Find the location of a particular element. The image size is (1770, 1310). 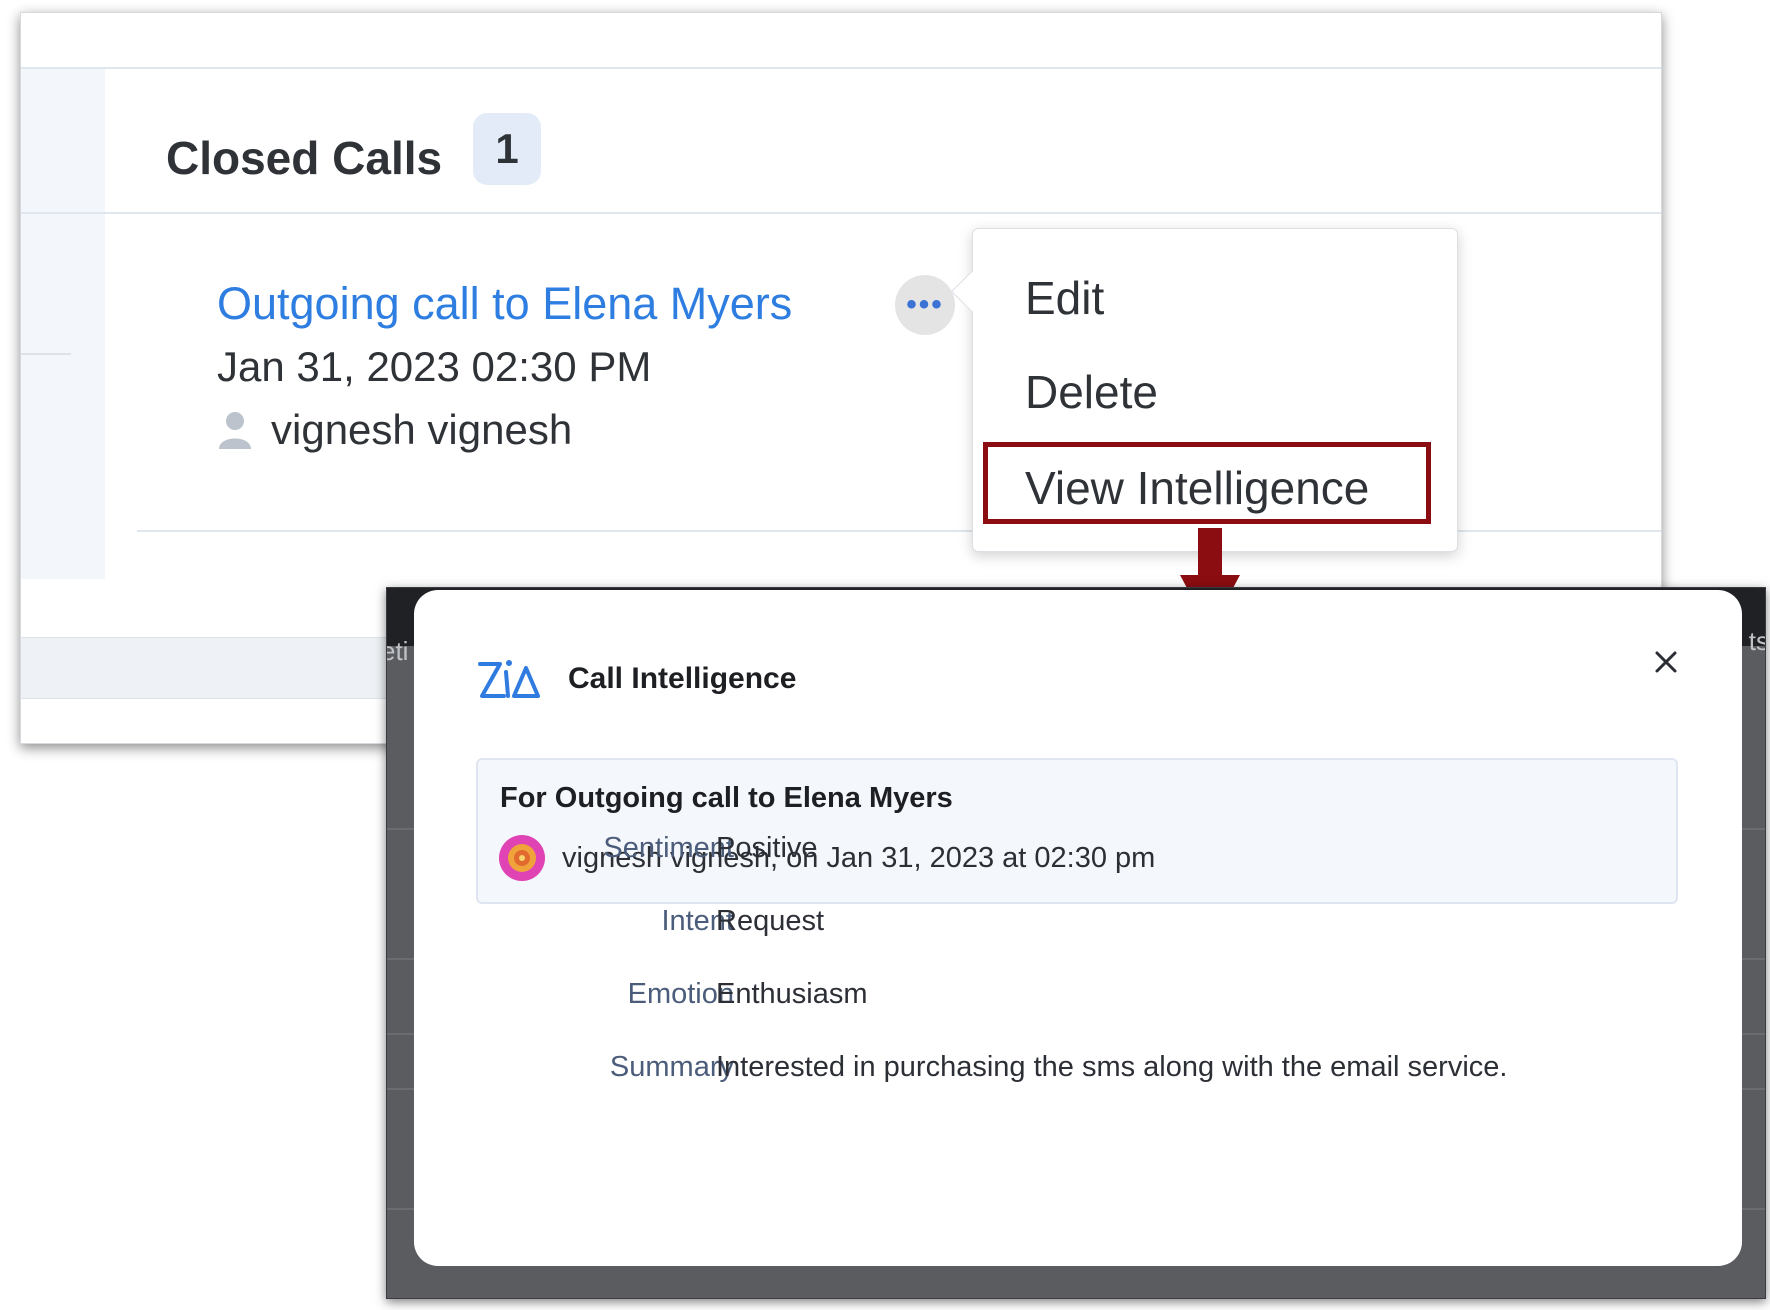

intent-value: Request is located at coordinates (770, 921).